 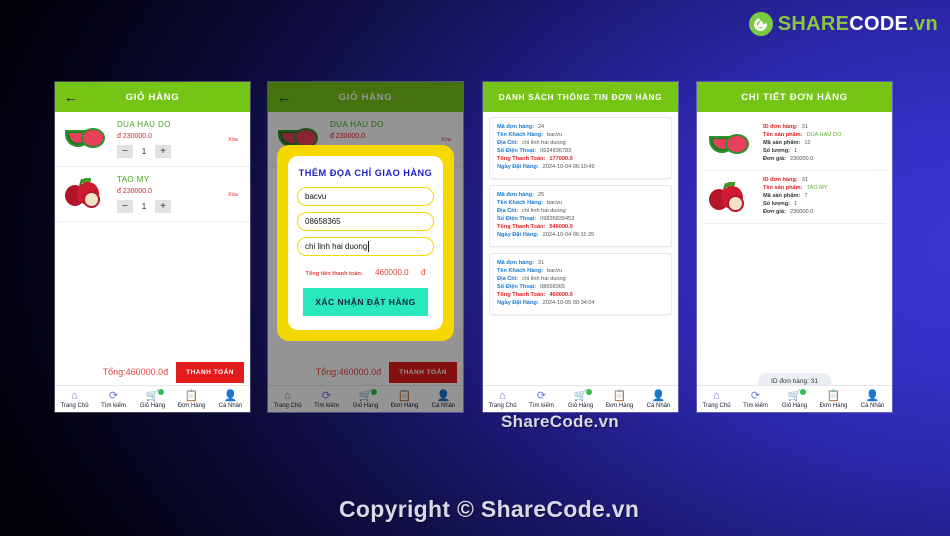 What do you see at coordinates (423, 272) in the screenshot?
I see `dialog-total-currency: đ` at bounding box center [423, 272].